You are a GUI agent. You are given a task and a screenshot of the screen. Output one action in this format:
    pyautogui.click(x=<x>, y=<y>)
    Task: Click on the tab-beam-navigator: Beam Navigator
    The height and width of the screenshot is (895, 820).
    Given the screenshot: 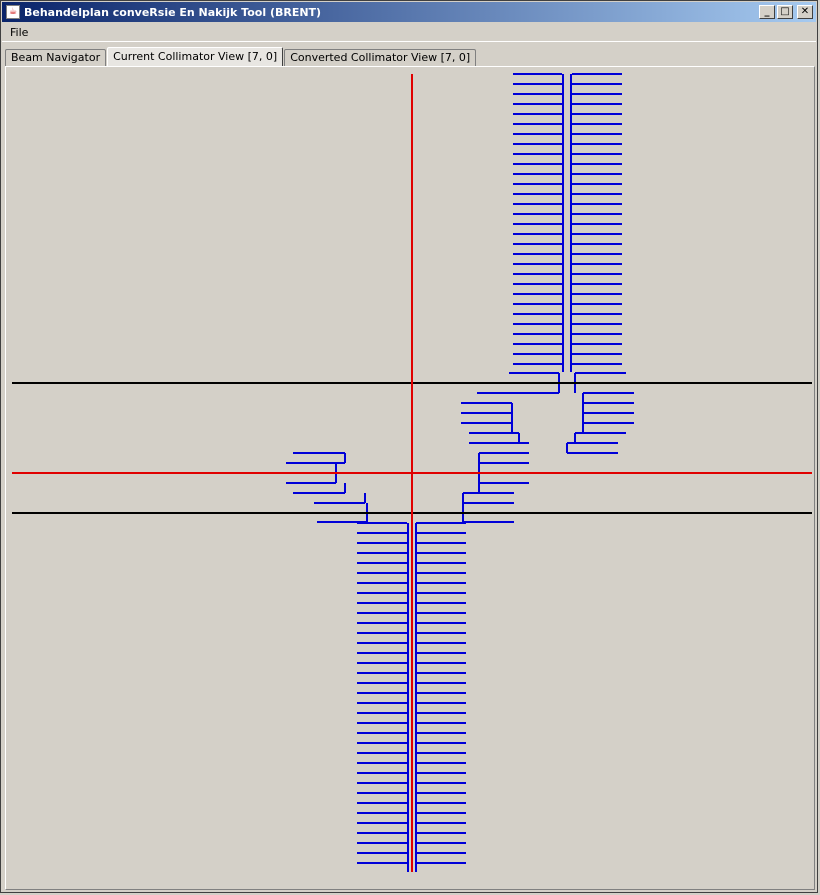 What is the action you would take?
    pyautogui.click(x=56, y=57)
    